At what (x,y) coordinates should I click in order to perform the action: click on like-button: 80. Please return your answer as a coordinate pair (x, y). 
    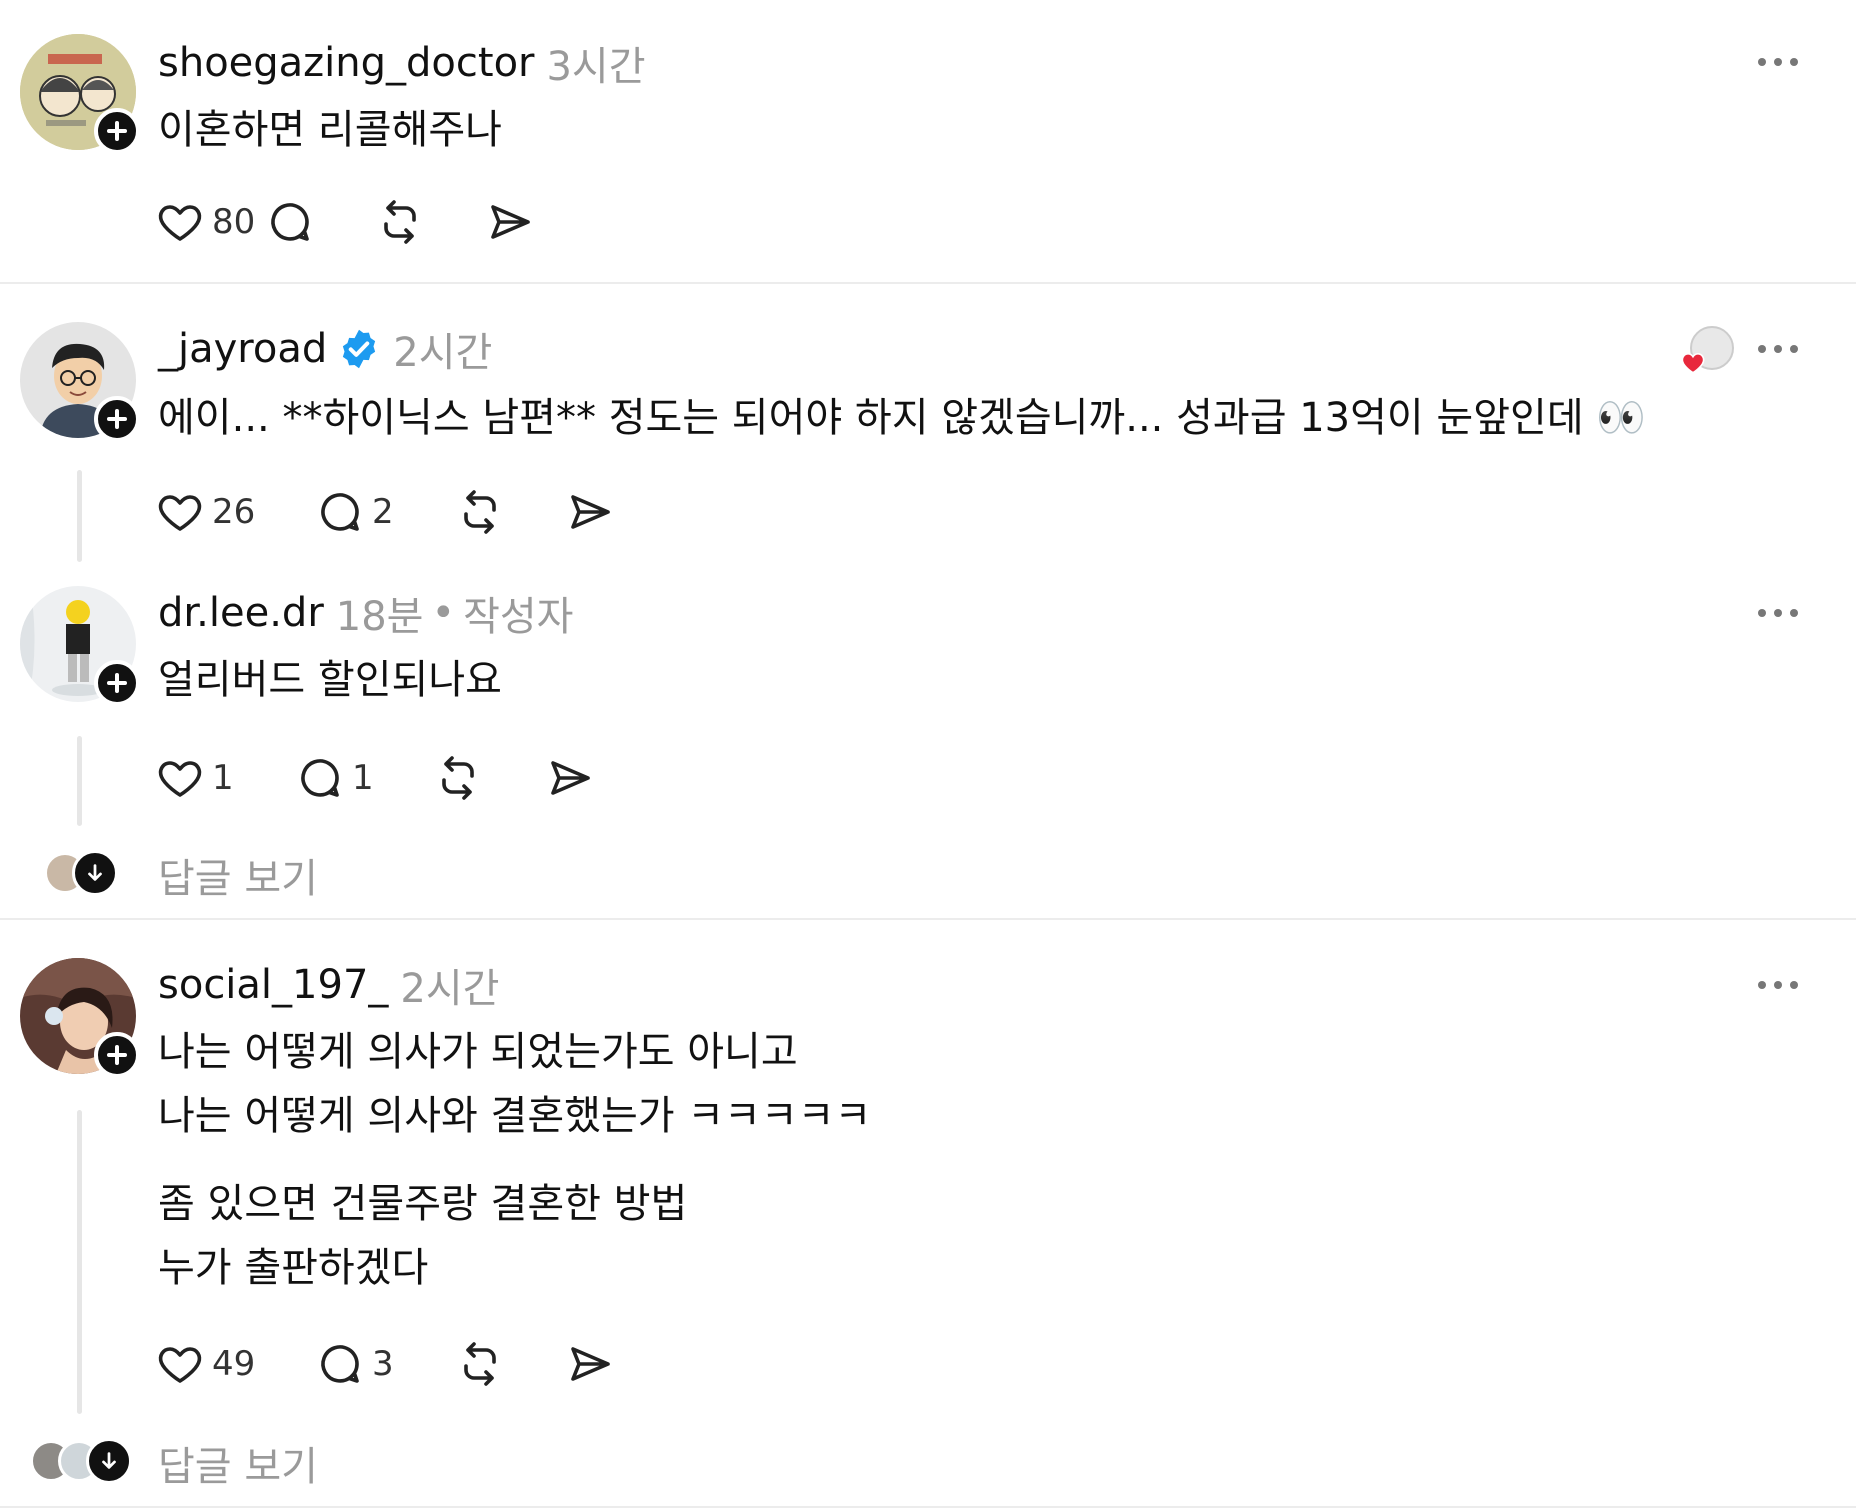
    Looking at the image, I should click on (211, 222).